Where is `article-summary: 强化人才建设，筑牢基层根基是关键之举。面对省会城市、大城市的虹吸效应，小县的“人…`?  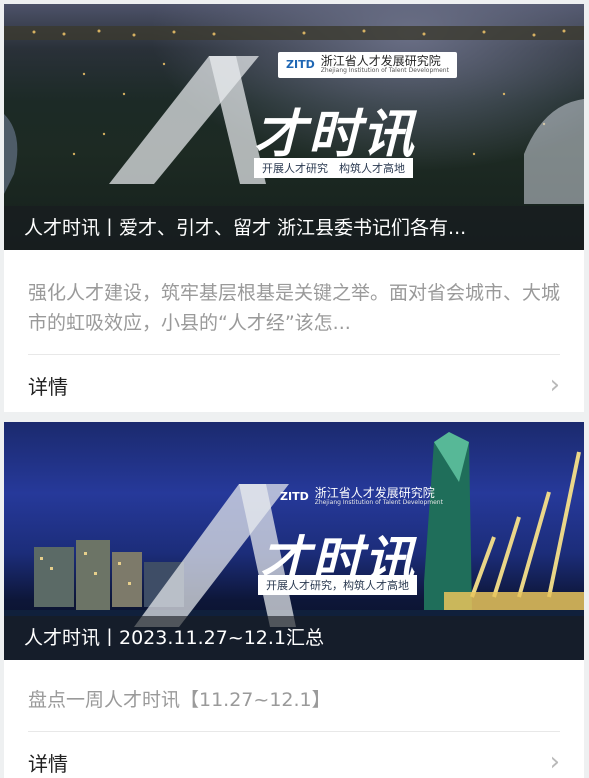 article-summary: 强化人才建设，筑牢基层根基是关键之举。面对省会城市、大城市的虹吸效应，小县的“人… is located at coordinates (294, 308).